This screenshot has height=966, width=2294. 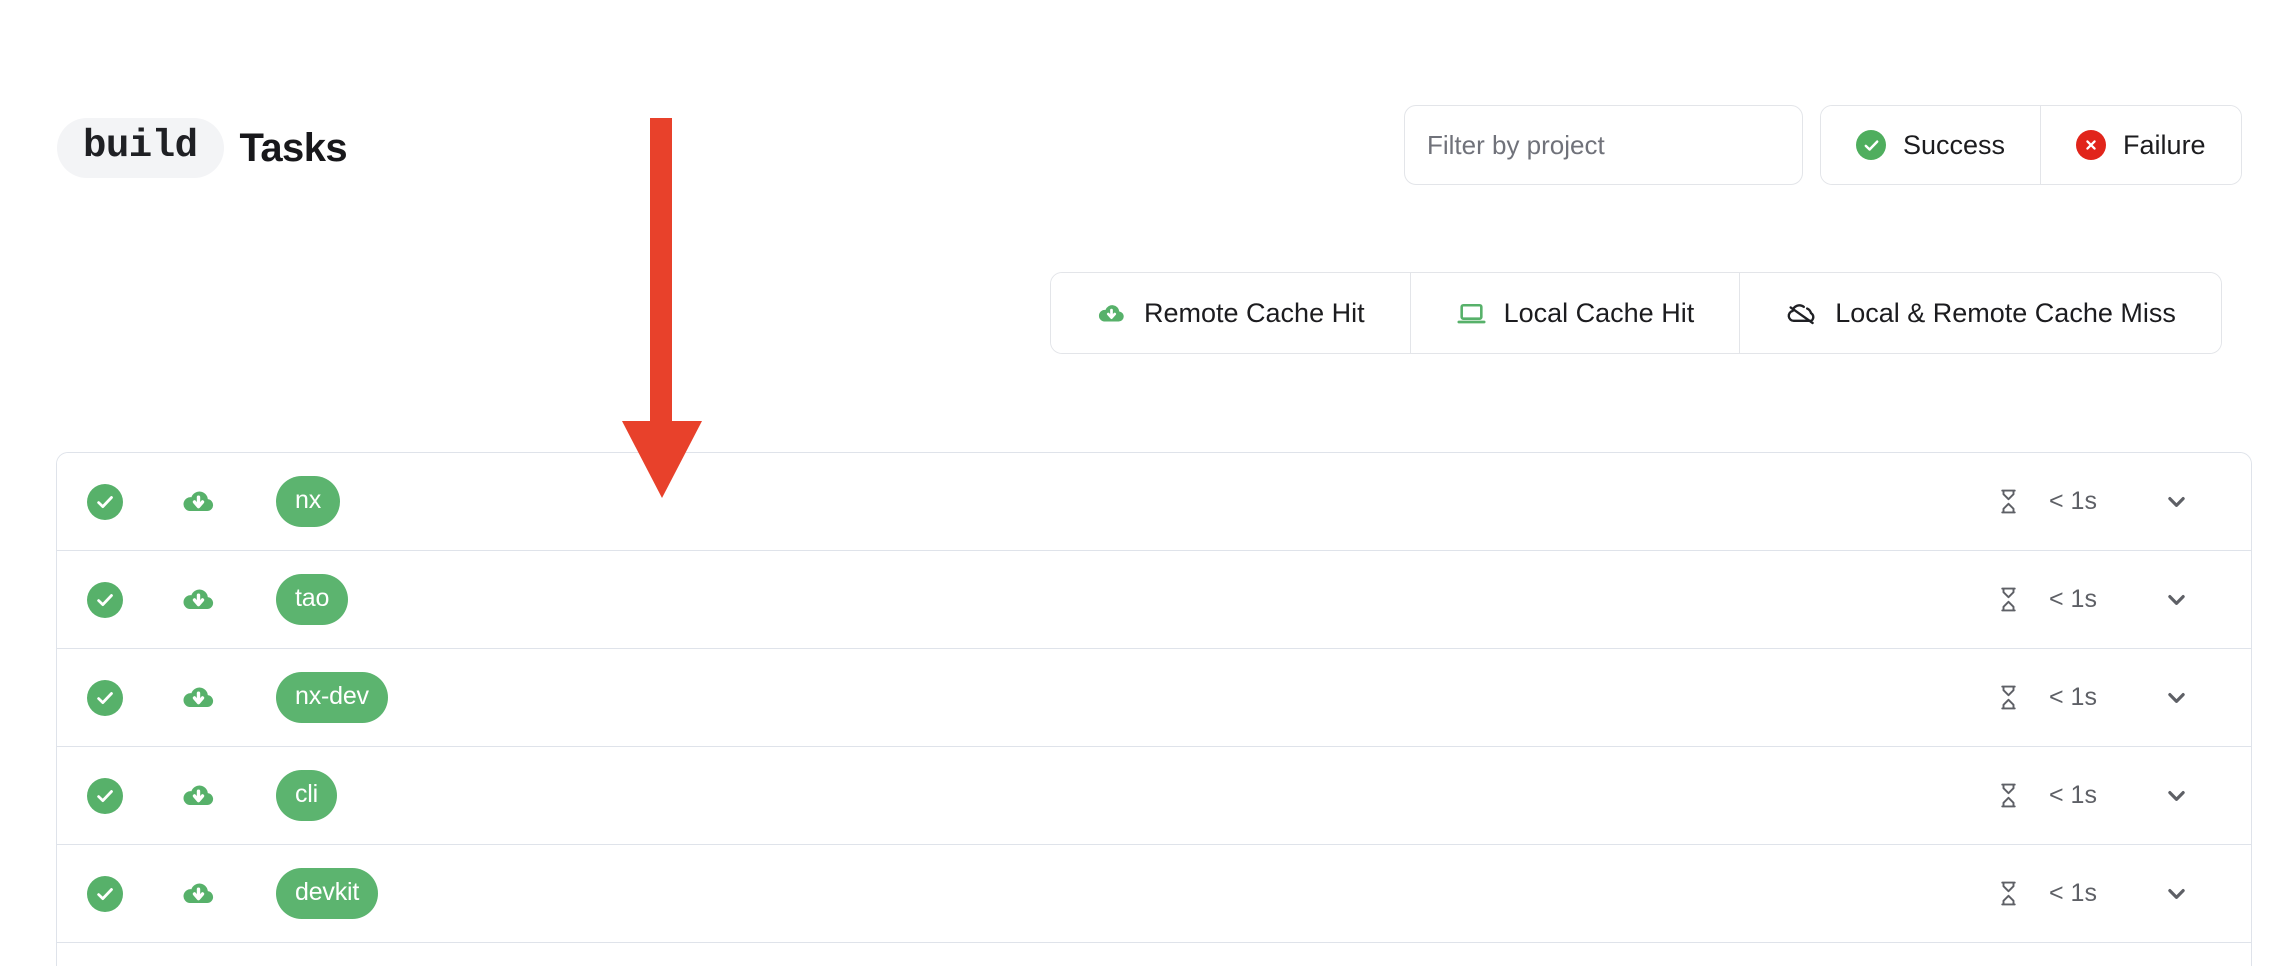 I want to click on table-row: tao < 1s, so click(x=1154, y=600).